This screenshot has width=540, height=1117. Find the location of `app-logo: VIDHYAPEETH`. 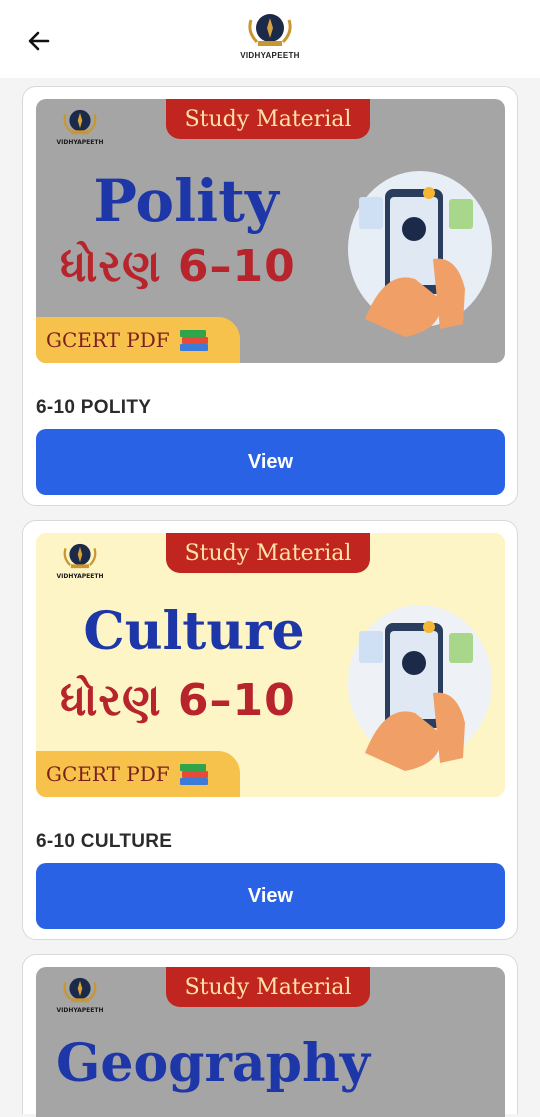

app-logo: VIDHYAPEETH is located at coordinates (270, 38).